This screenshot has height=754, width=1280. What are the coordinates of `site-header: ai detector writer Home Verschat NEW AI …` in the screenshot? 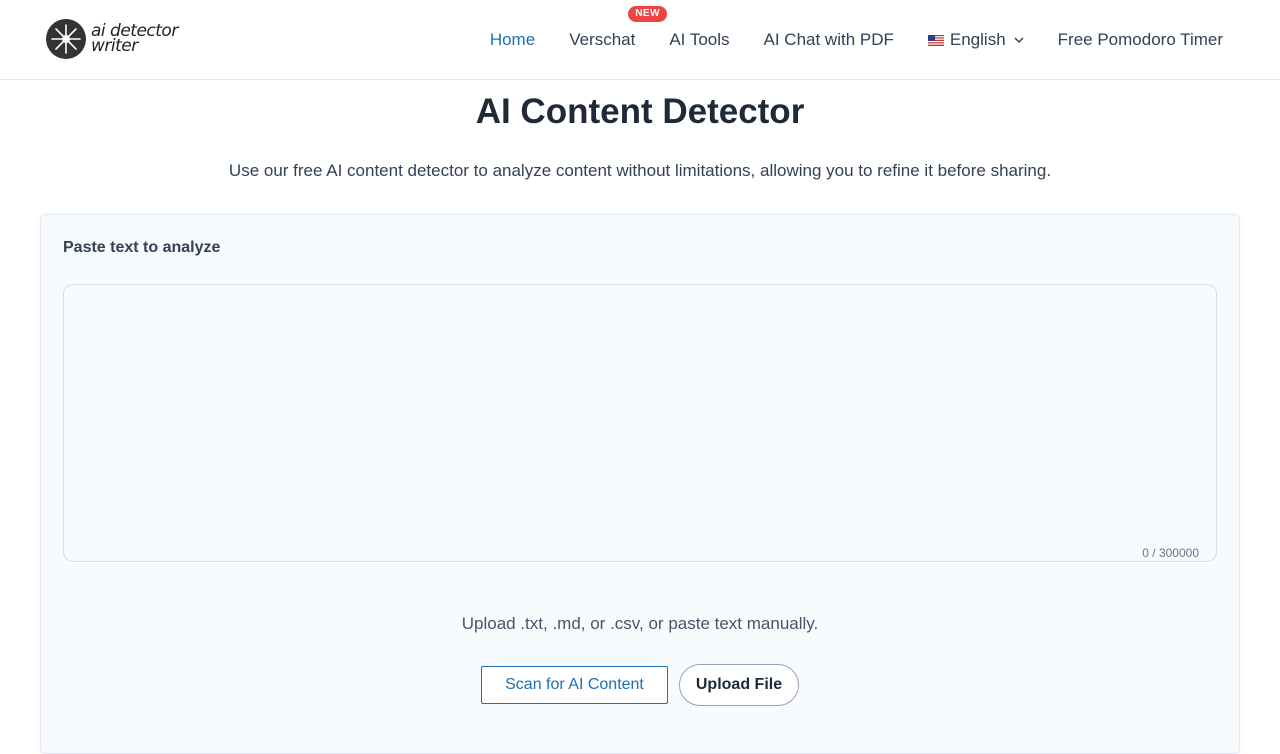 It's located at (640, 40).